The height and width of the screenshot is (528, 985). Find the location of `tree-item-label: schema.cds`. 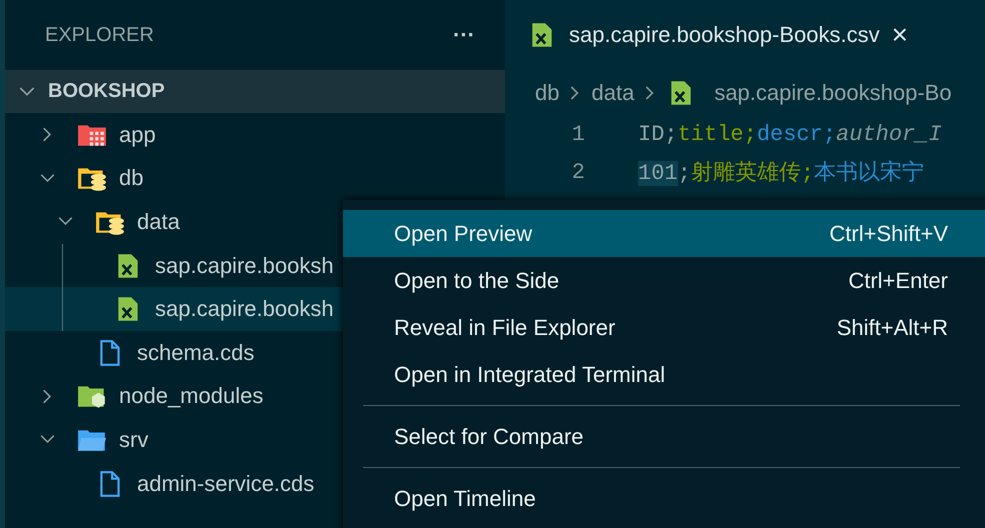

tree-item-label: schema.cds is located at coordinates (195, 353).